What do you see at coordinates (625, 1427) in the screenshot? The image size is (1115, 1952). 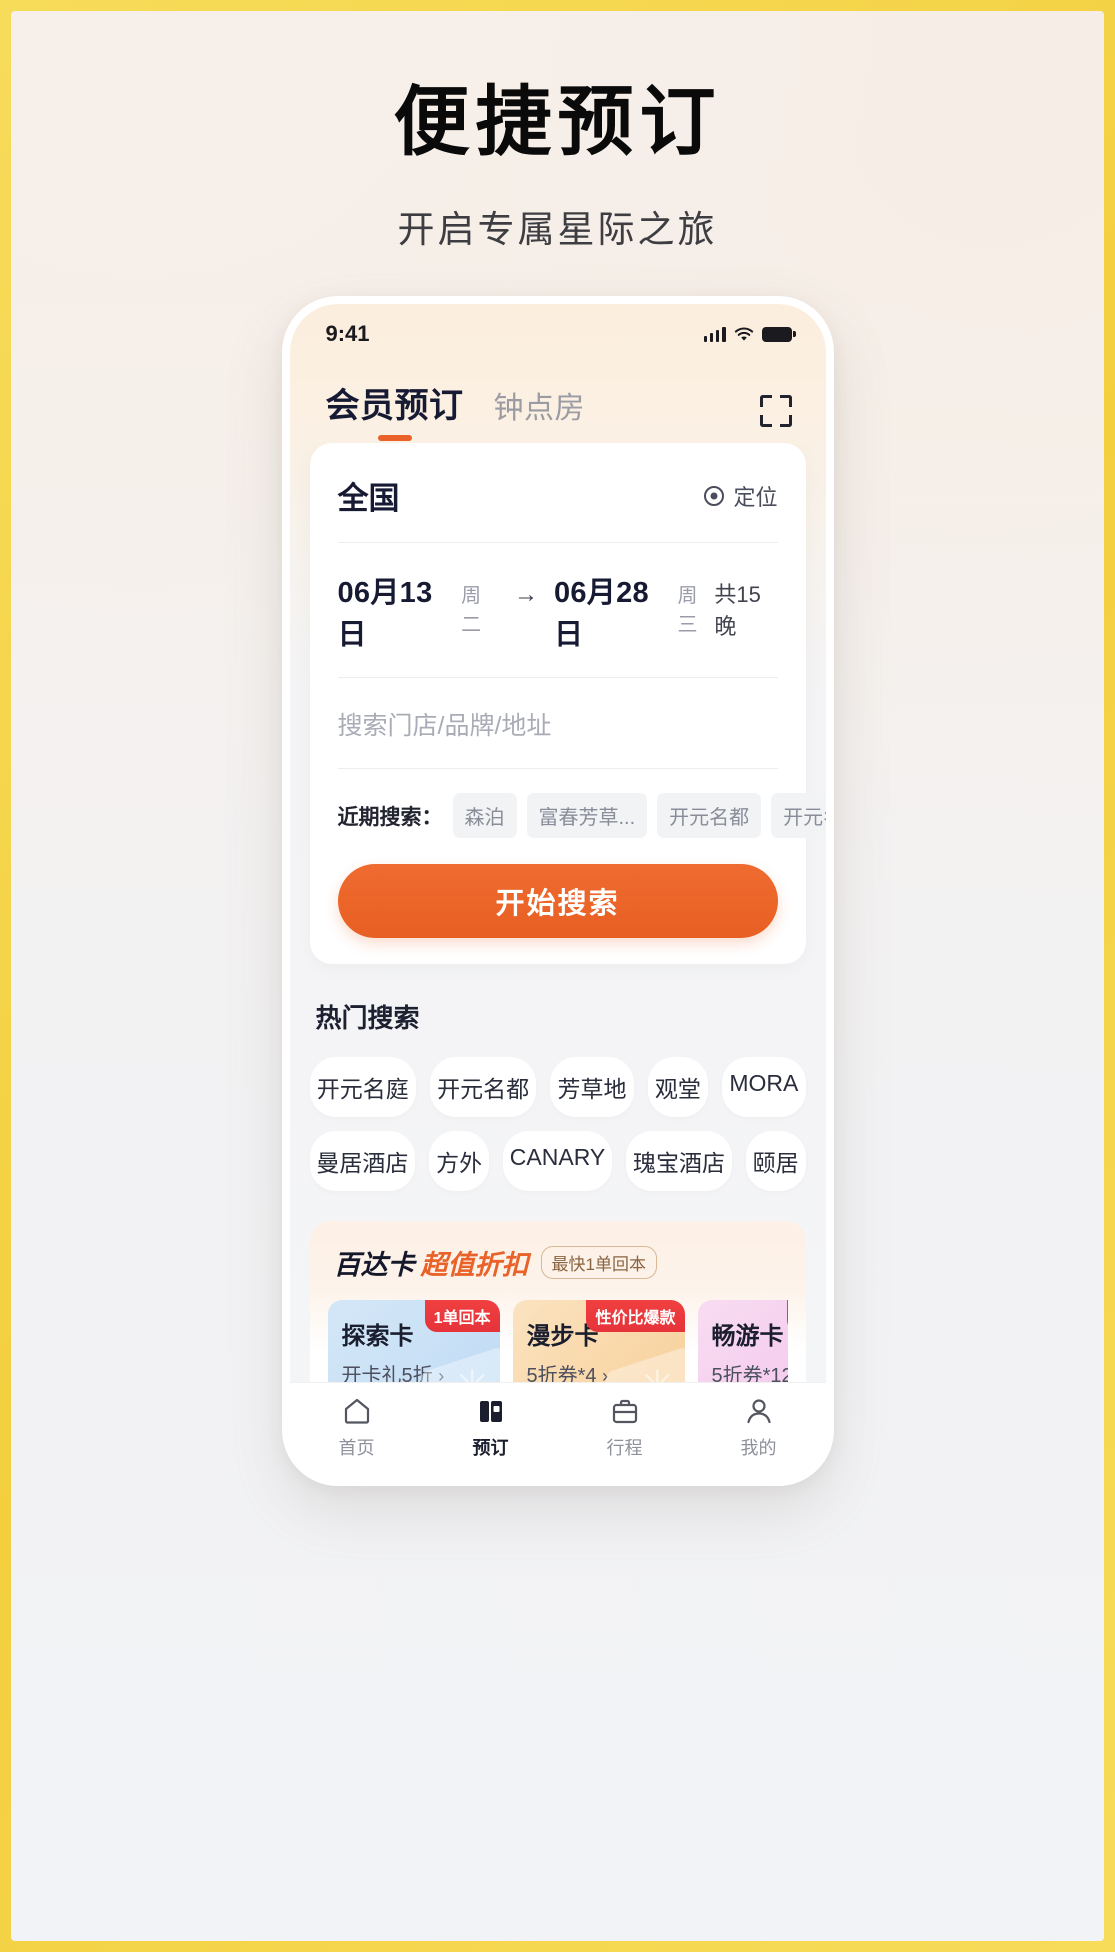 I see `nav-item-trip: 行程` at bounding box center [625, 1427].